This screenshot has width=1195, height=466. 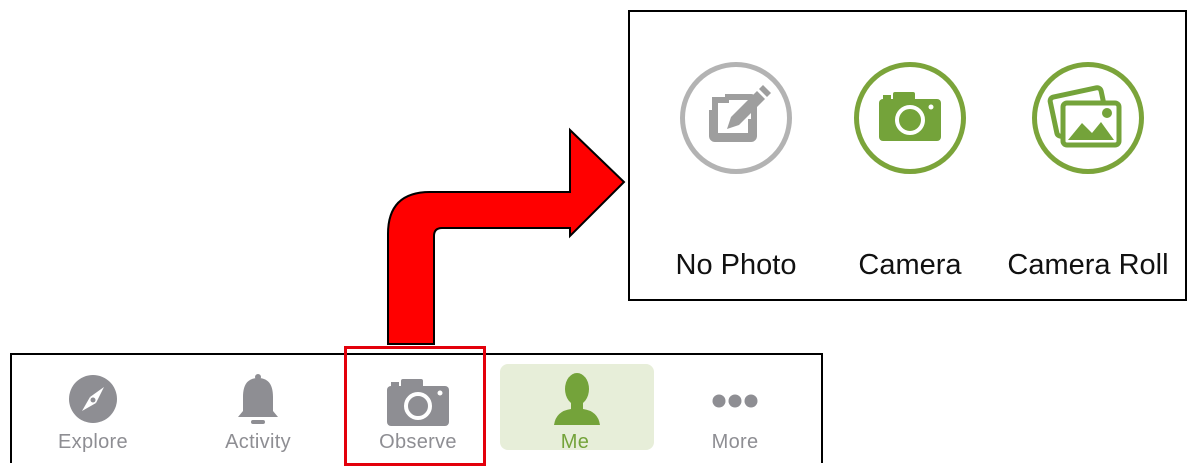 I want to click on observe-highlight-box, so click(x=415, y=406).